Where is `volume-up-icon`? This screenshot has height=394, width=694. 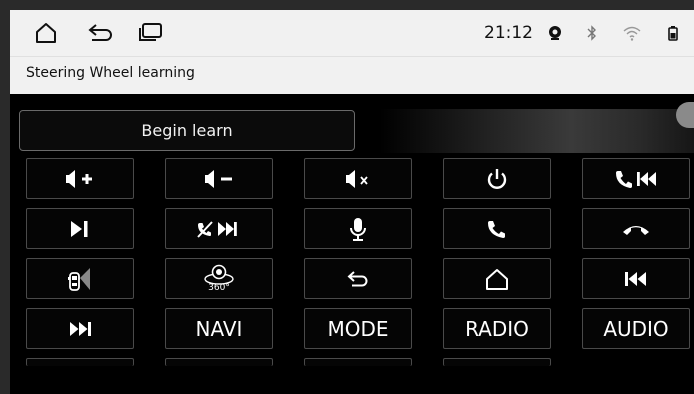 volume-up-icon is located at coordinates (79, 178).